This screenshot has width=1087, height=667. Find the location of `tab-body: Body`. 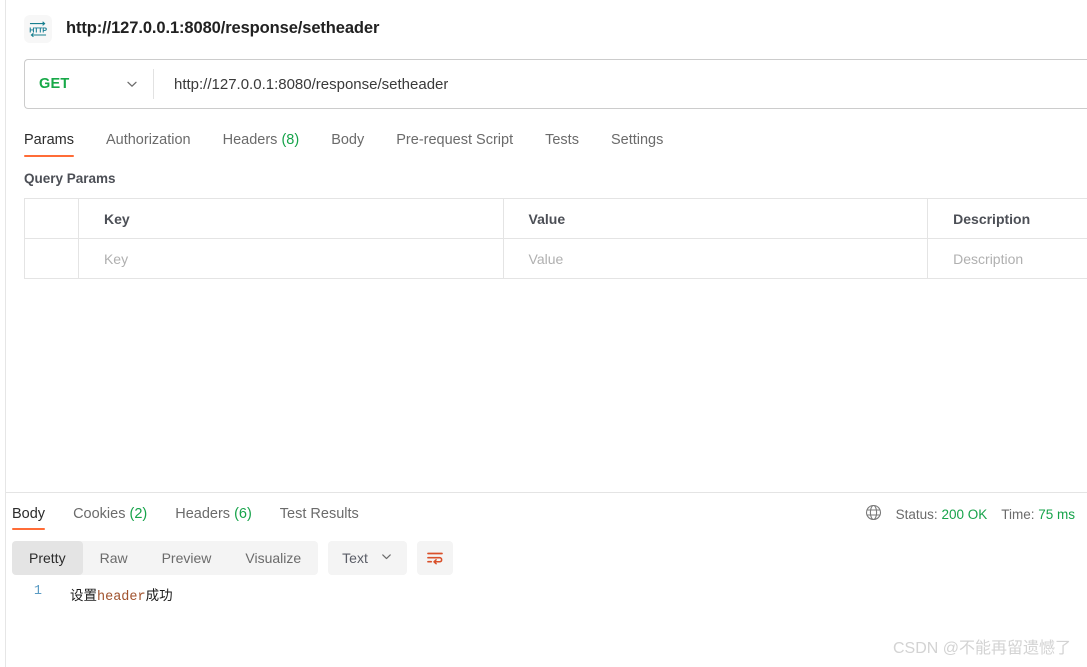

tab-body: Body is located at coordinates (347, 144).